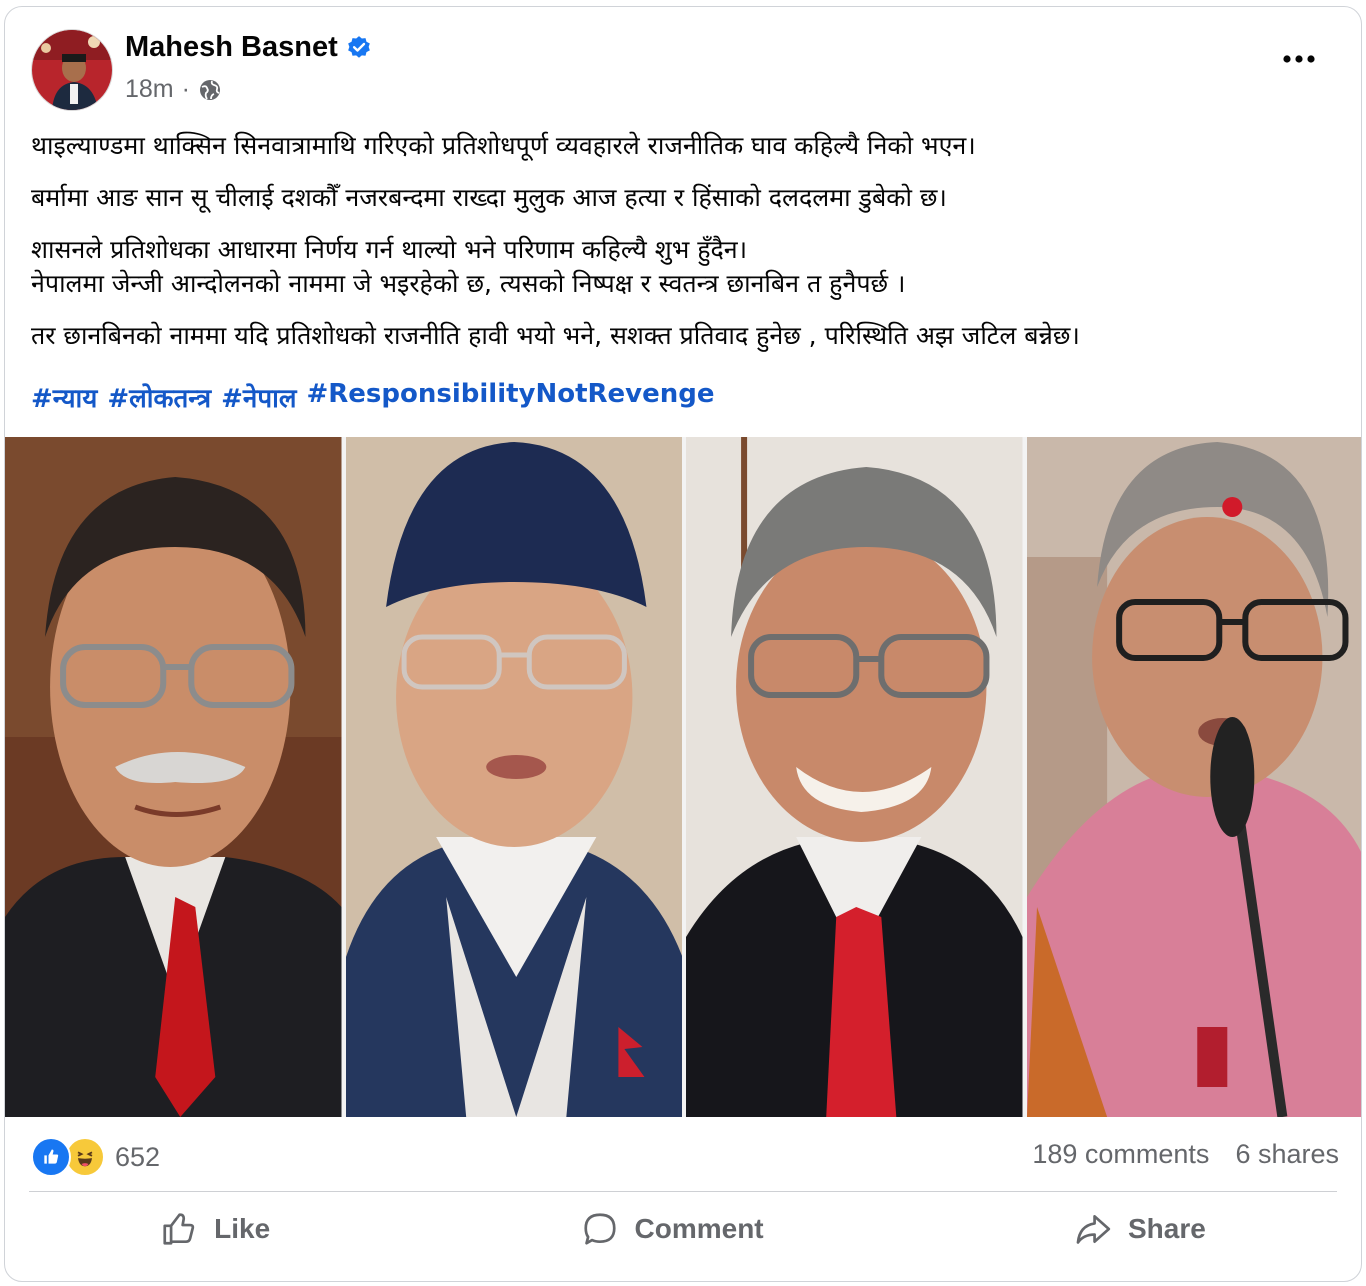  Describe the element at coordinates (159, 397) in the screenshot. I see `hashtag-link: #लोकतन्त्र` at that location.